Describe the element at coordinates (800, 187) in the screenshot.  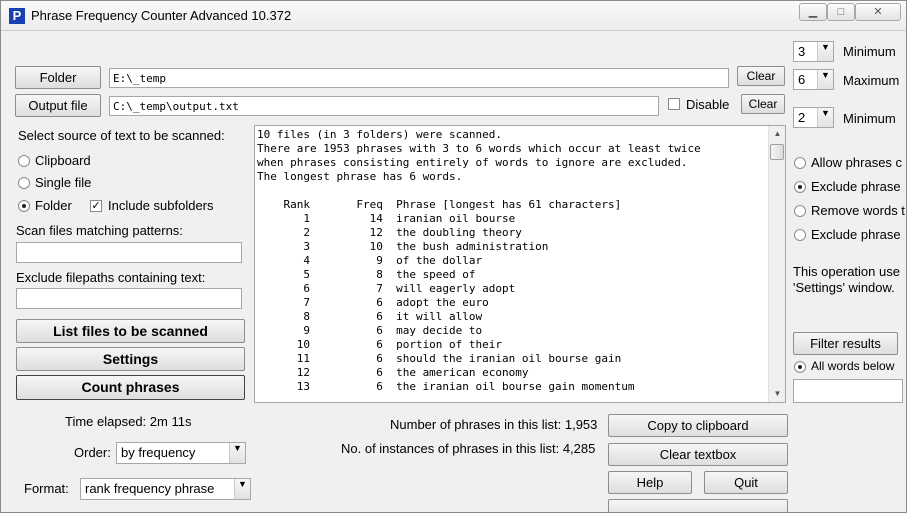
I see `exclude-phrases-radio` at that location.